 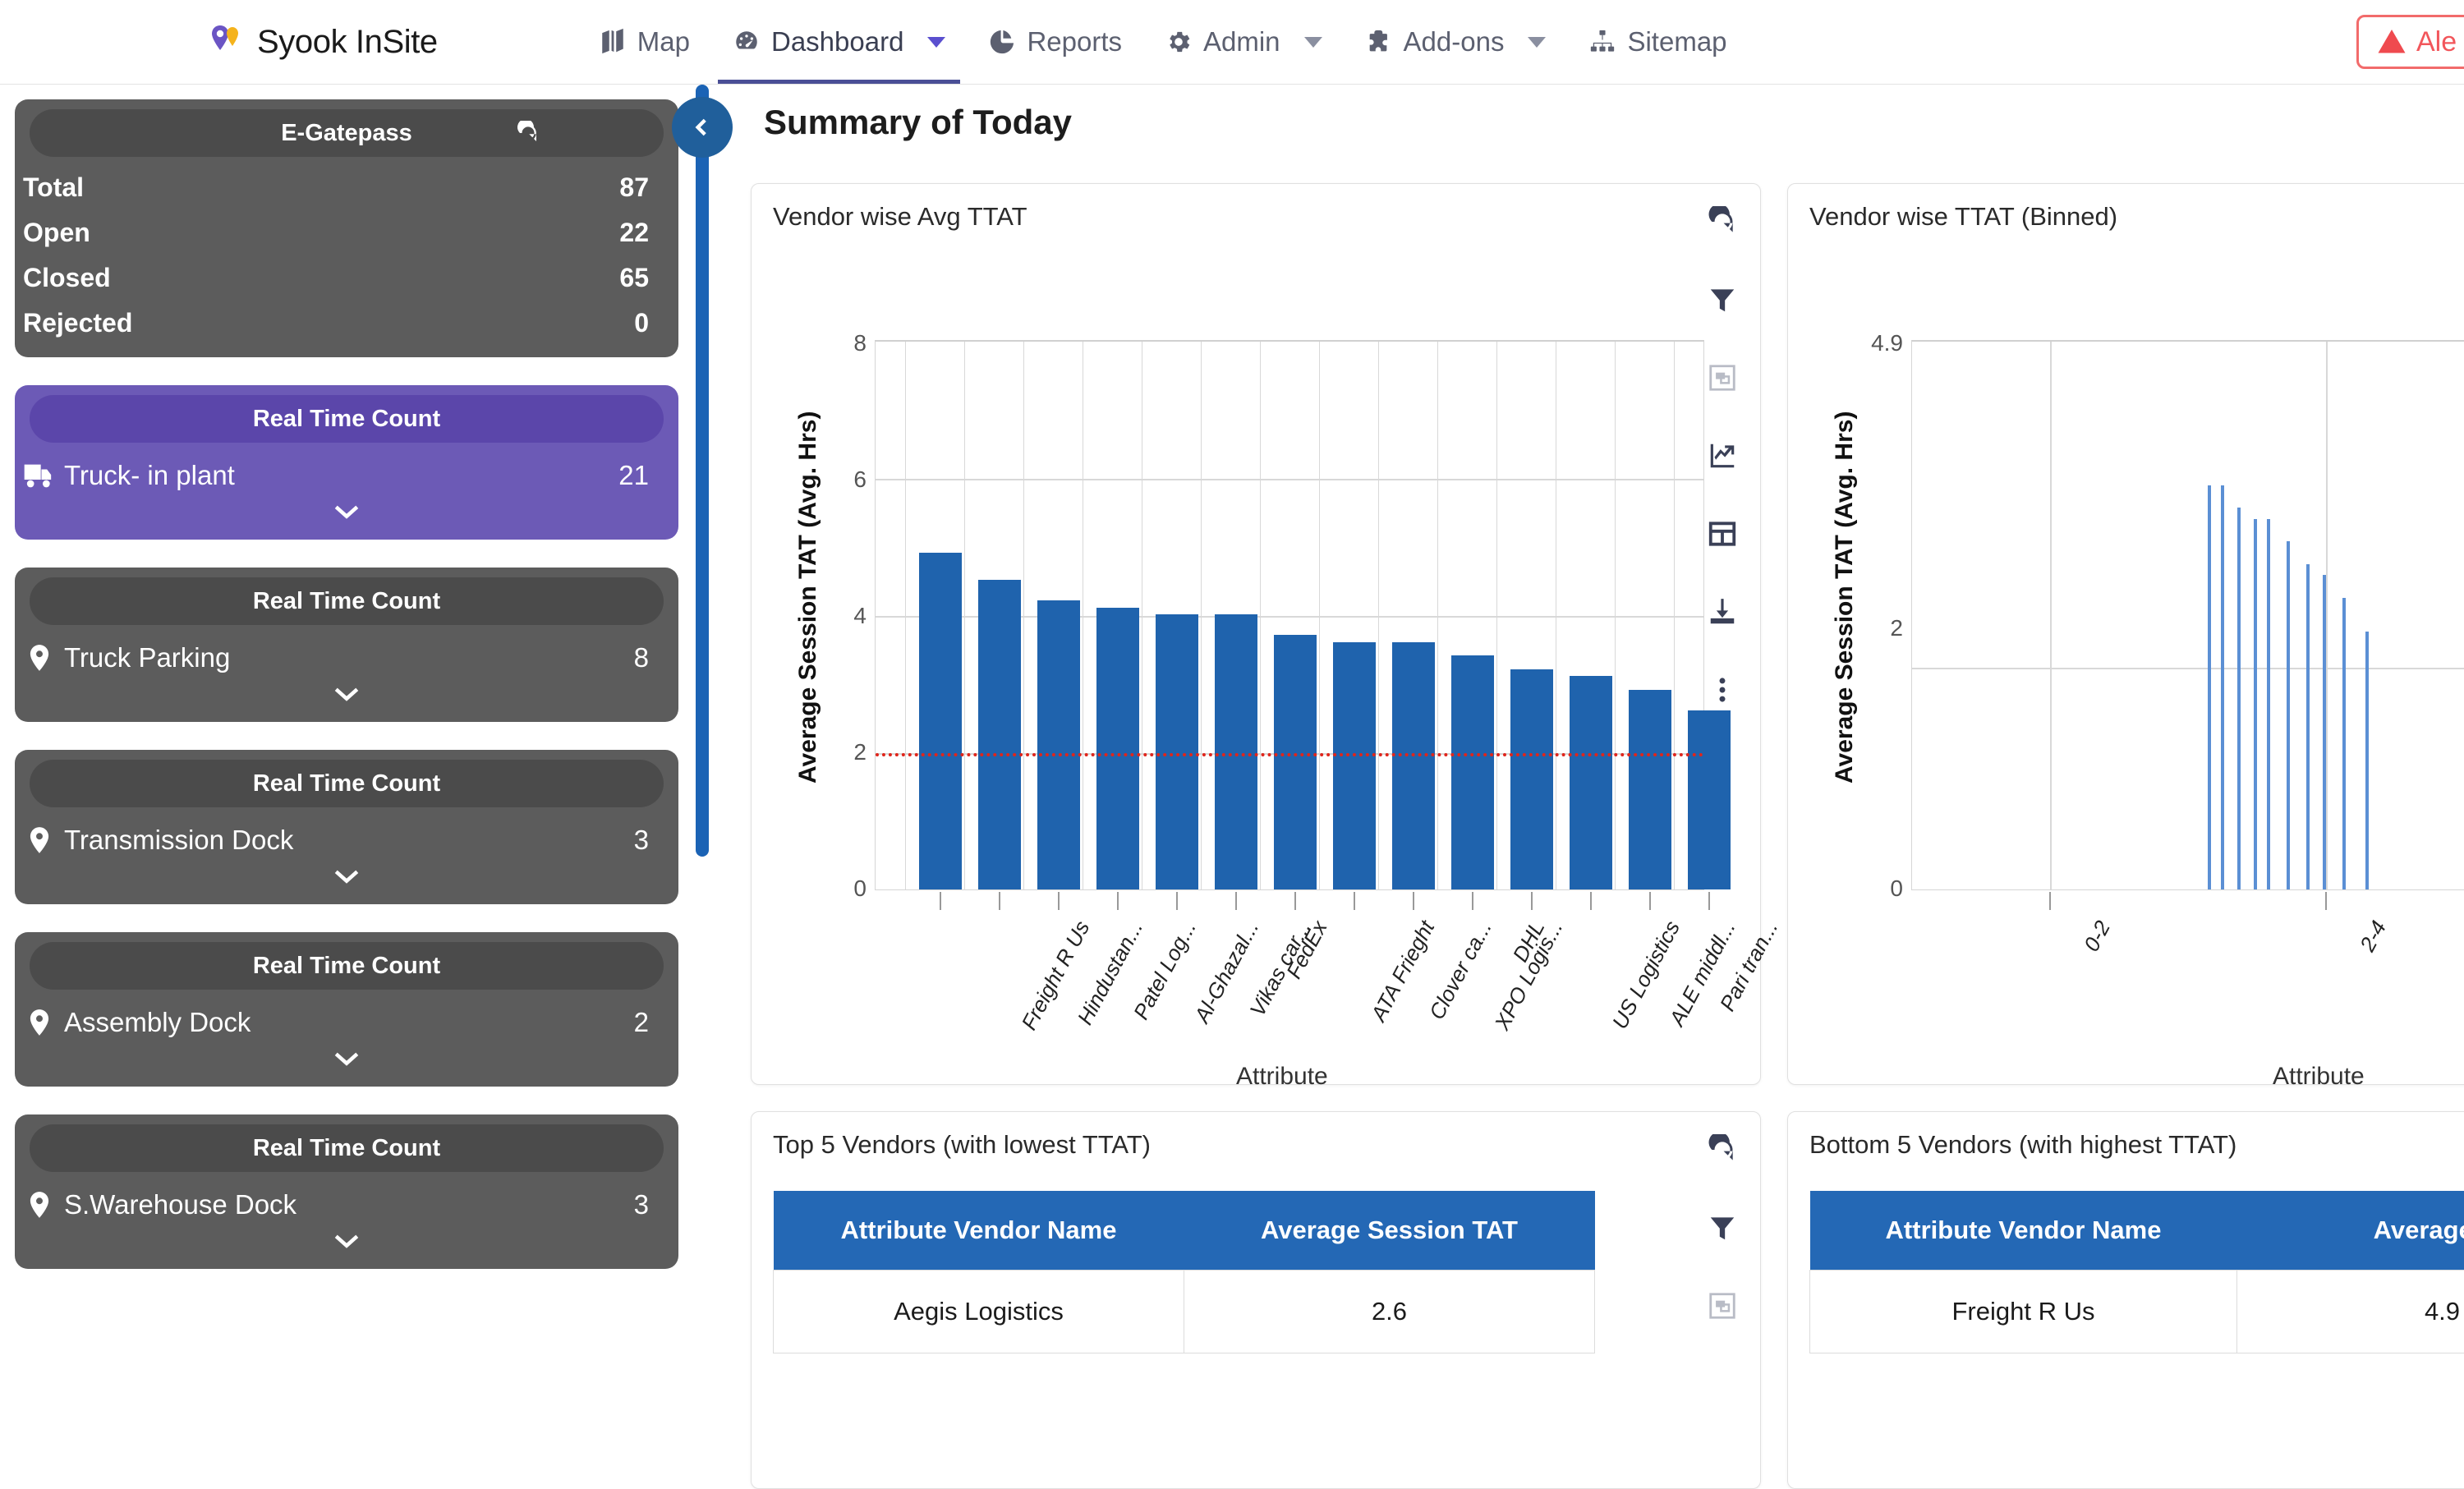 What do you see at coordinates (1722, 1305) in the screenshot?
I see `focus-icon` at bounding box center [1722, 1305].